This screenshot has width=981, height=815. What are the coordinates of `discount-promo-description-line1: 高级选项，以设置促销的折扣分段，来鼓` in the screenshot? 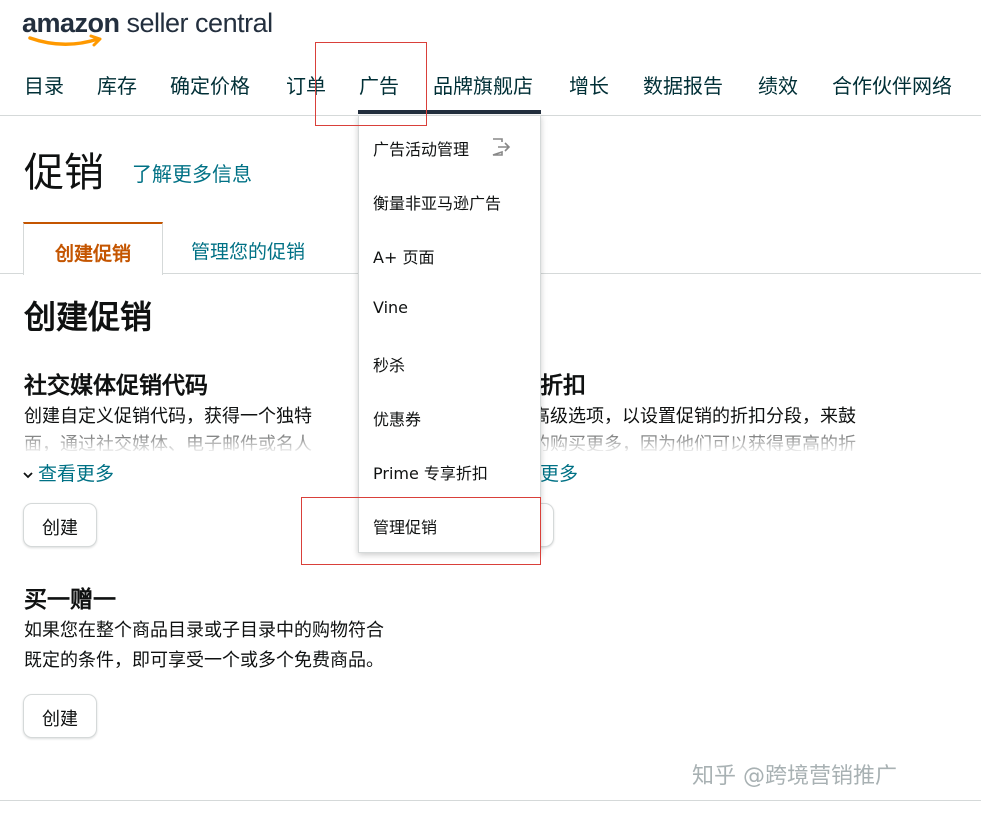 It's located at (694, 416).